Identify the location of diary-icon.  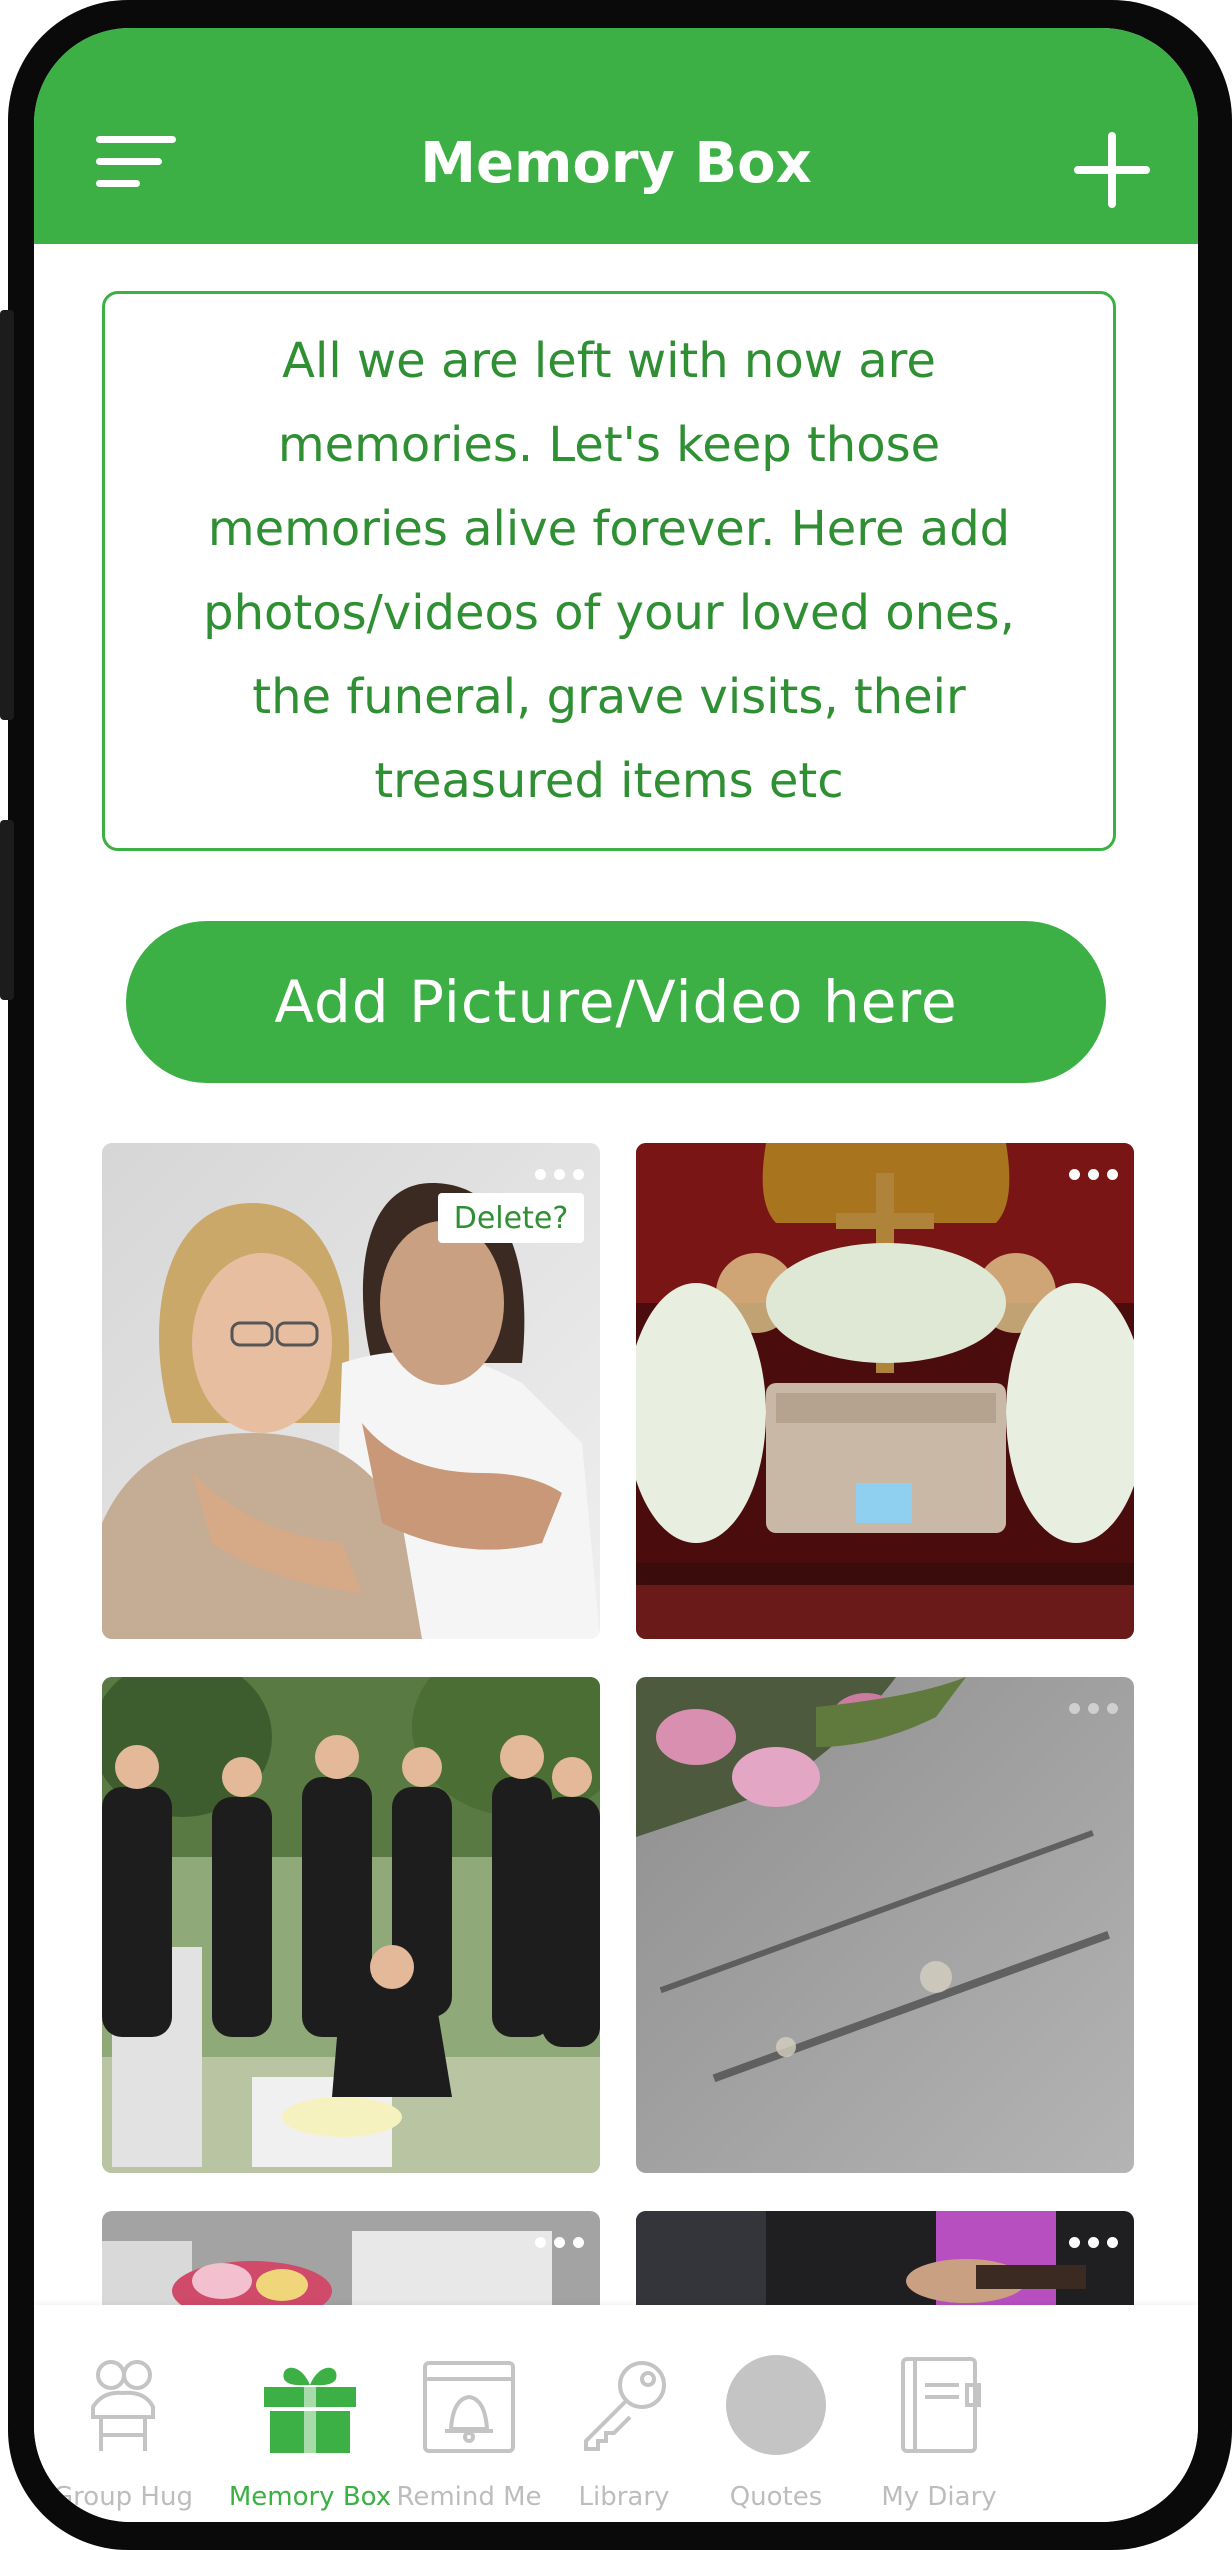
(941, 2405).